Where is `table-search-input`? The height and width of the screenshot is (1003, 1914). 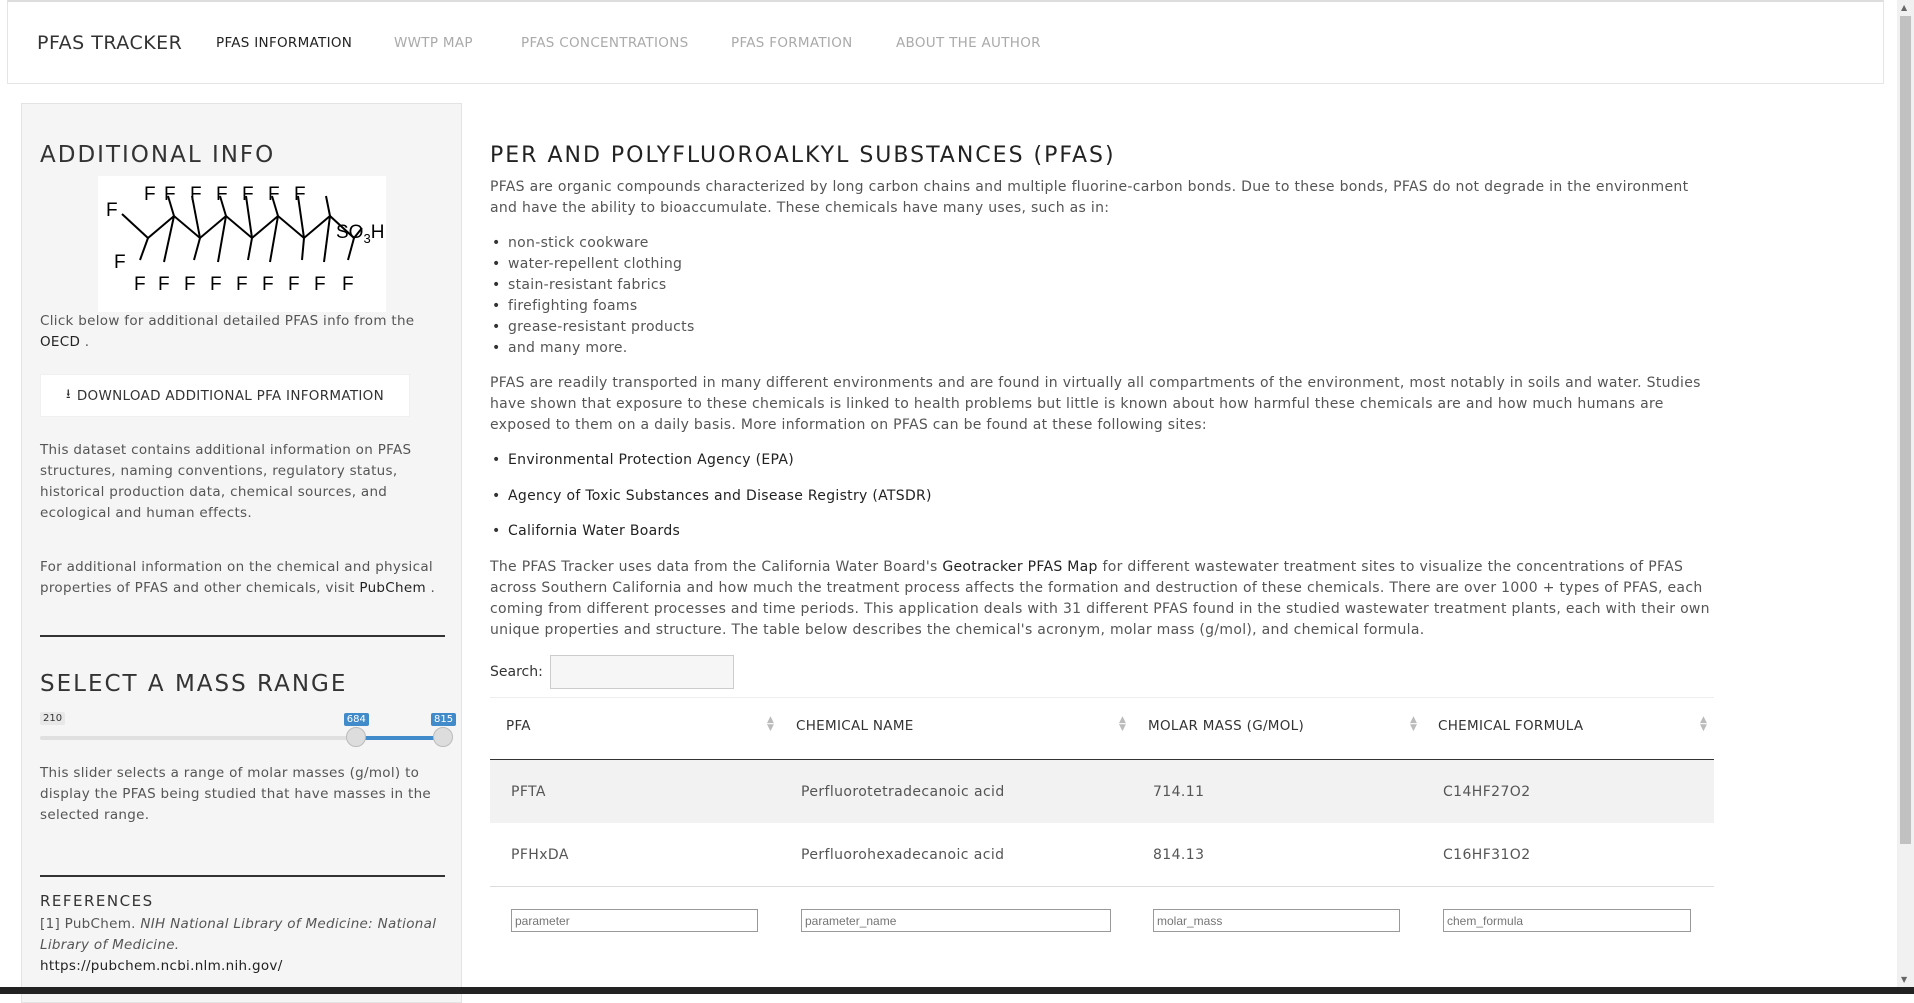
table-search-input is located at coordinates (642, 672).